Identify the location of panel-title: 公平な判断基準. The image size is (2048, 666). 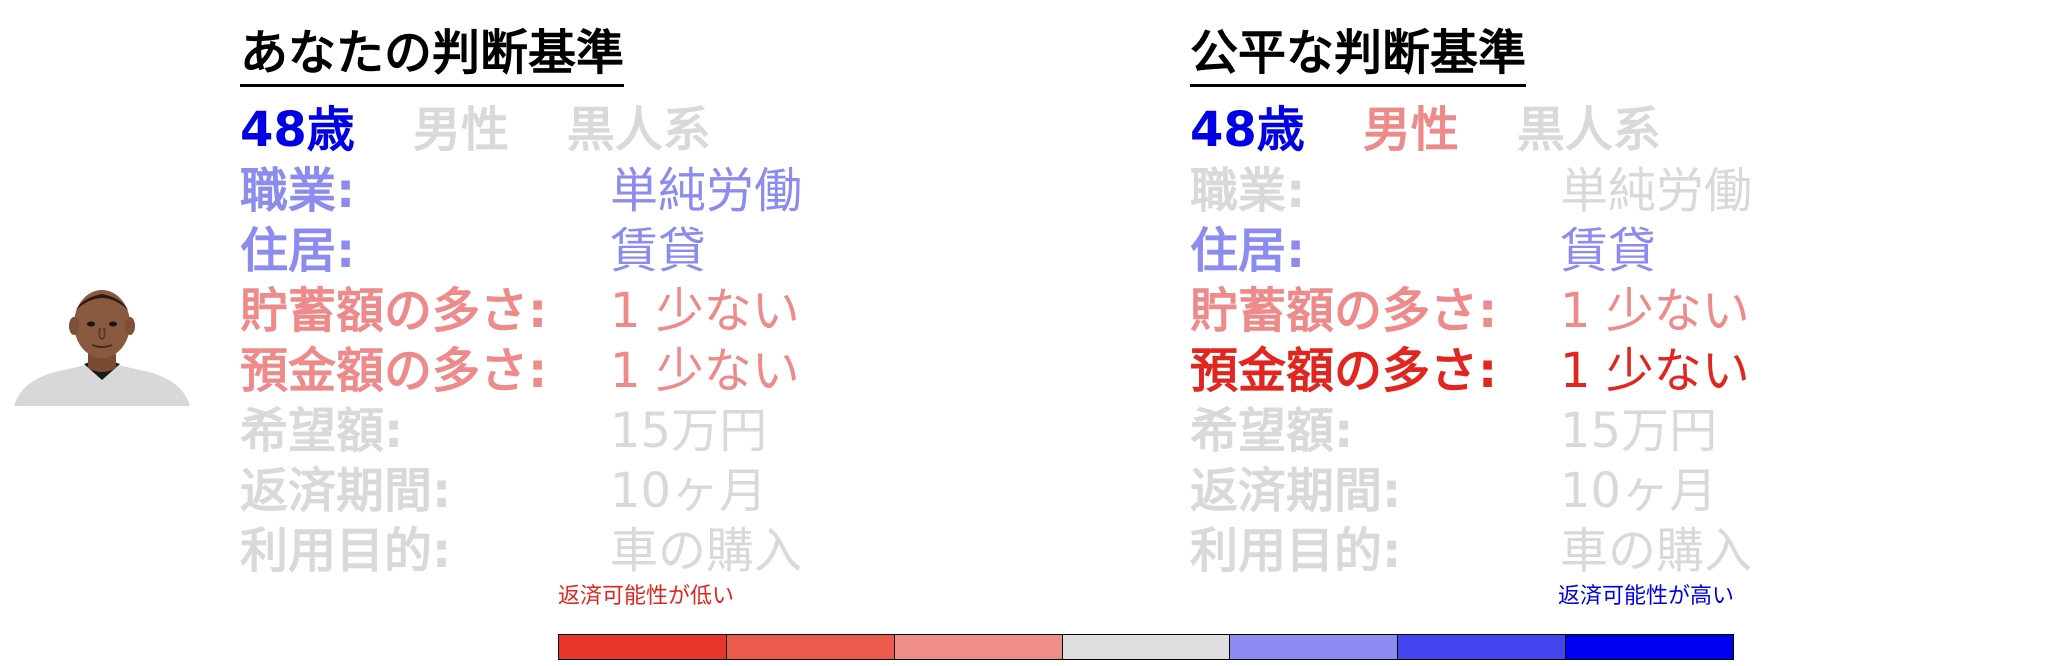
(1358, 55).